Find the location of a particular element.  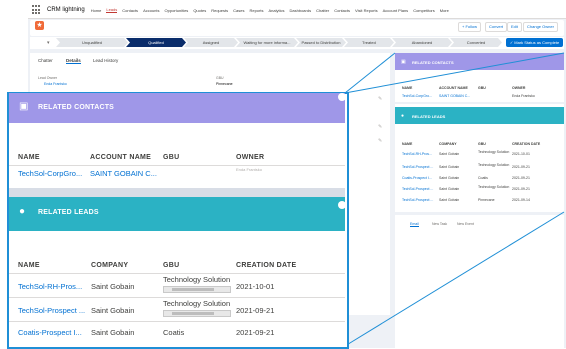

contacts-col-account-name: ACCOUNT NAME is located at coordinates (121, 157).